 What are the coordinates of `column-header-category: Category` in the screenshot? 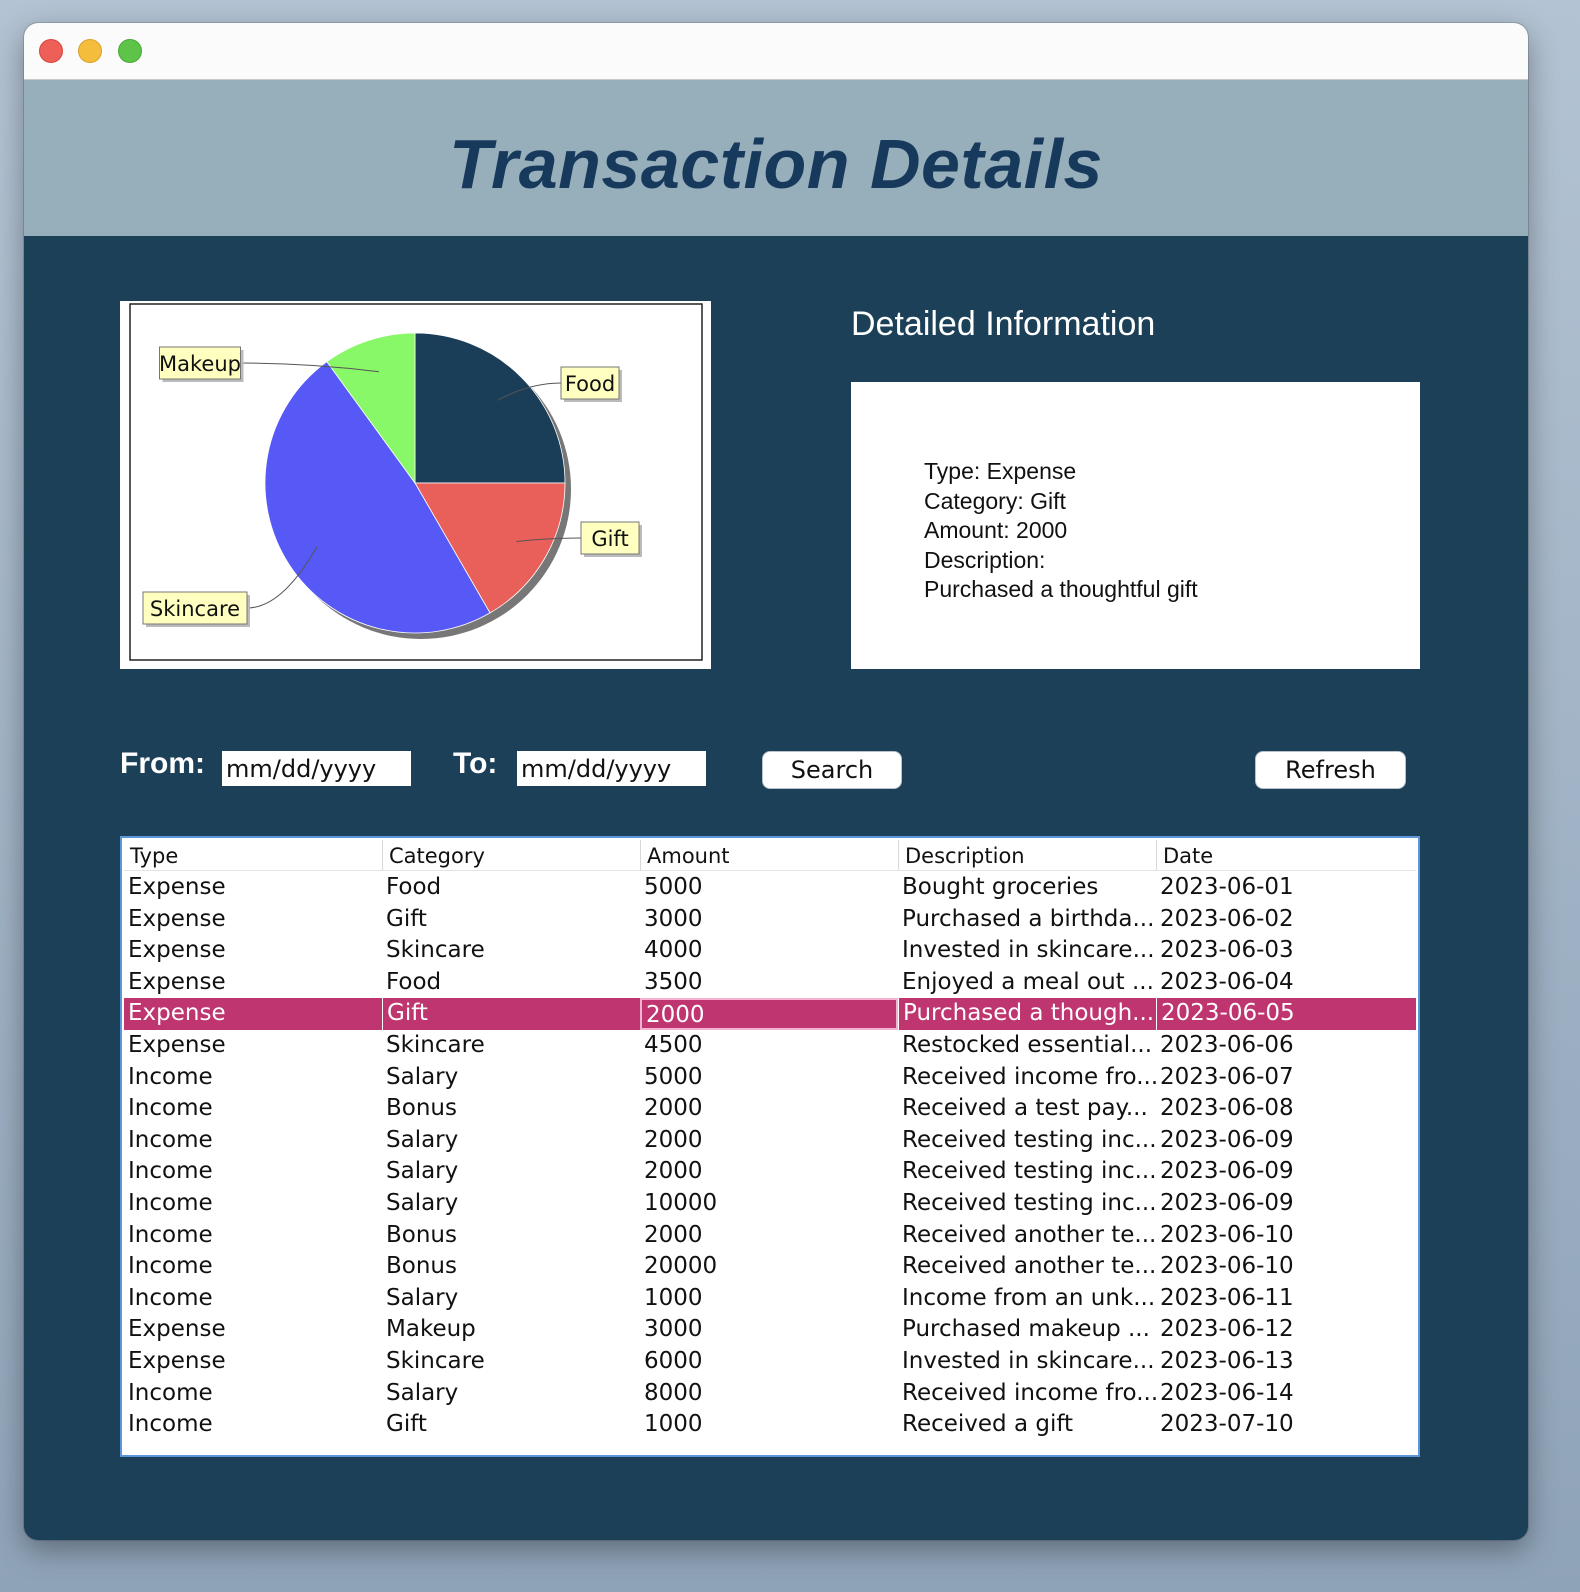 It's located at (511, 855).